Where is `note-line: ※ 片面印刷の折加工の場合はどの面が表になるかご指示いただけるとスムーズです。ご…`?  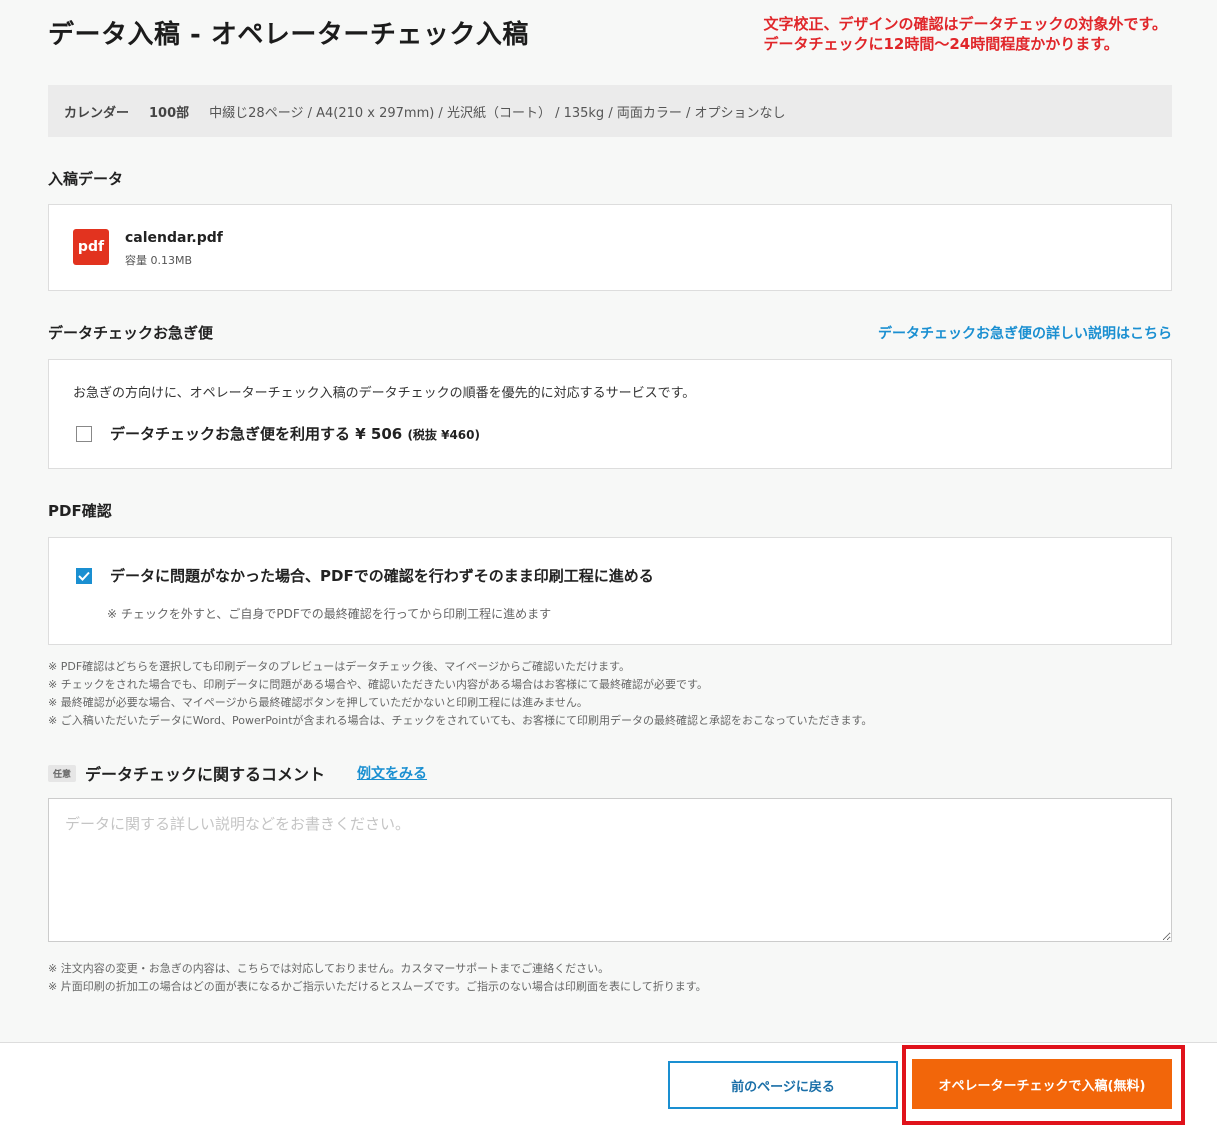
note-line: ※ 片面印刷の折加工の場合はどの面が表になるかご指示いただけるとスムーズです。ご… is located at coordinates (377, 986).